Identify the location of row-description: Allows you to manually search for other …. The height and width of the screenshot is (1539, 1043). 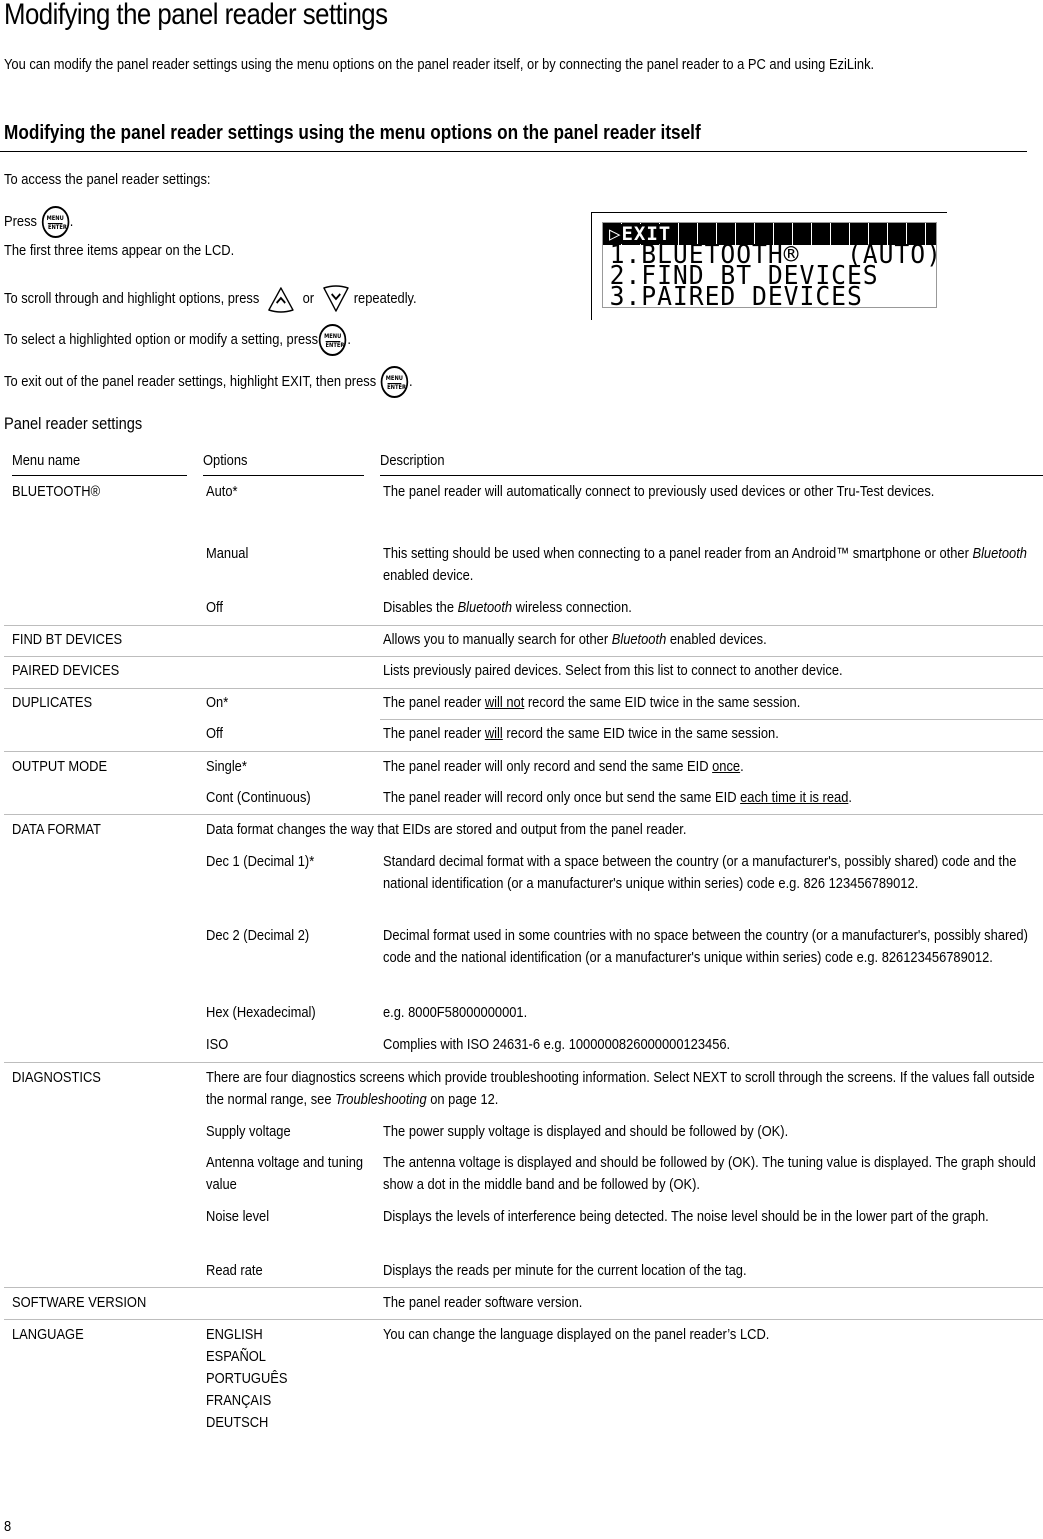
(575, 639).